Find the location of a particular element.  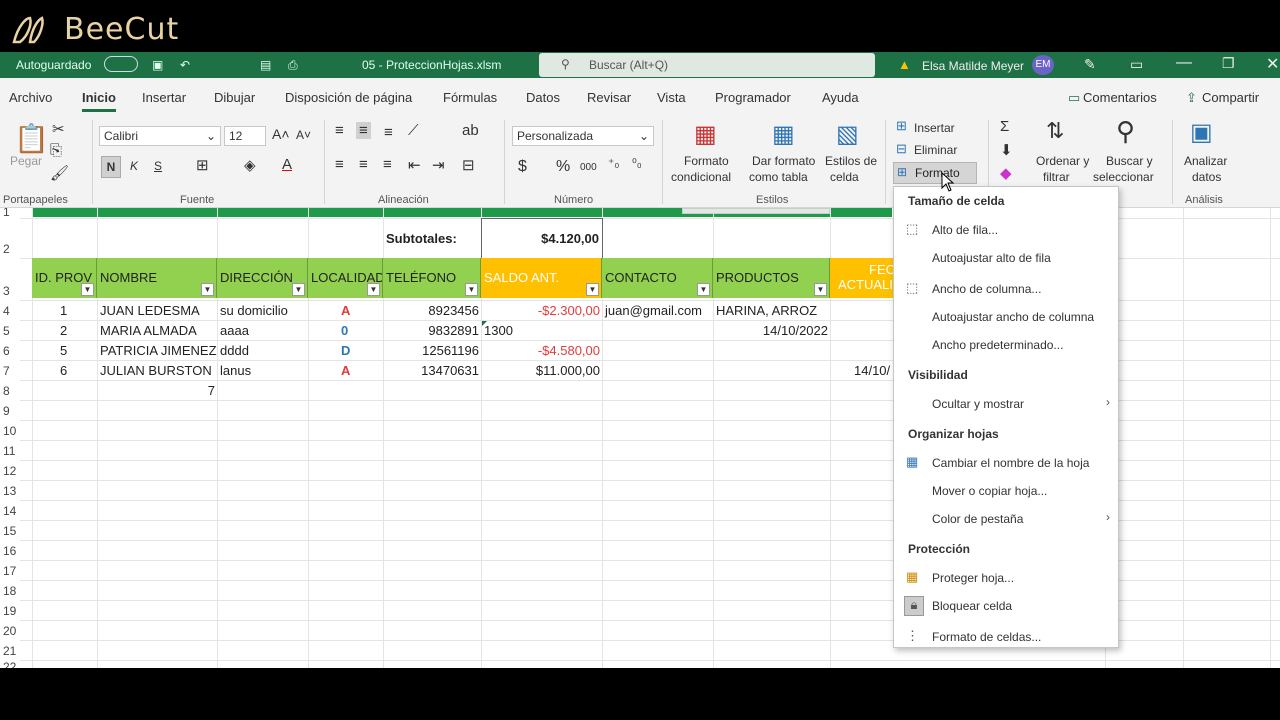

align-right-icon: ≡ is located at coordinates (387, 164).